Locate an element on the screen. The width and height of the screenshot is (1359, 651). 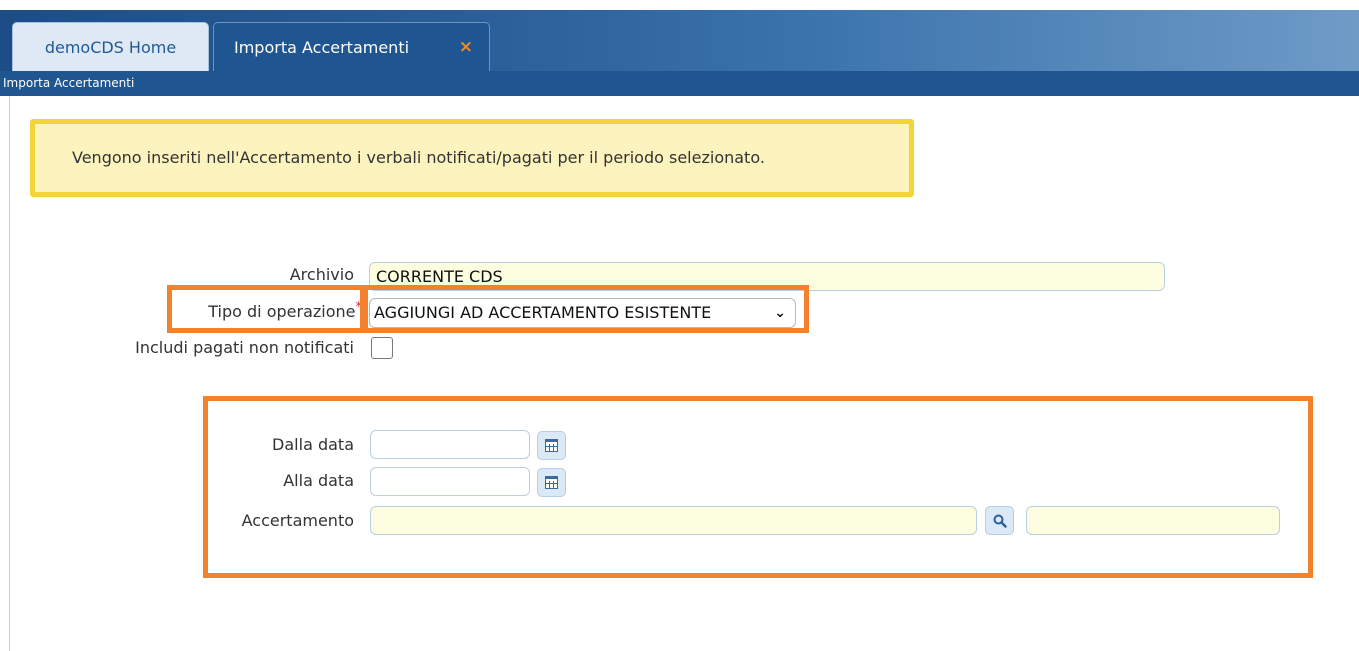
includi-pagati-label: Includi pagati non notificati is located at coordinates (244, 347).